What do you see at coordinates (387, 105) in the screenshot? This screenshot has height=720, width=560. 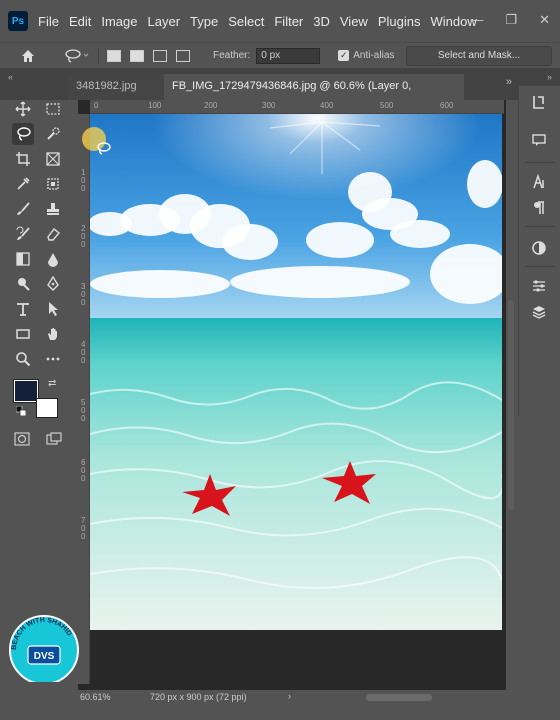 I see `ruler-tick: 500` at bounding box center [387, 105].